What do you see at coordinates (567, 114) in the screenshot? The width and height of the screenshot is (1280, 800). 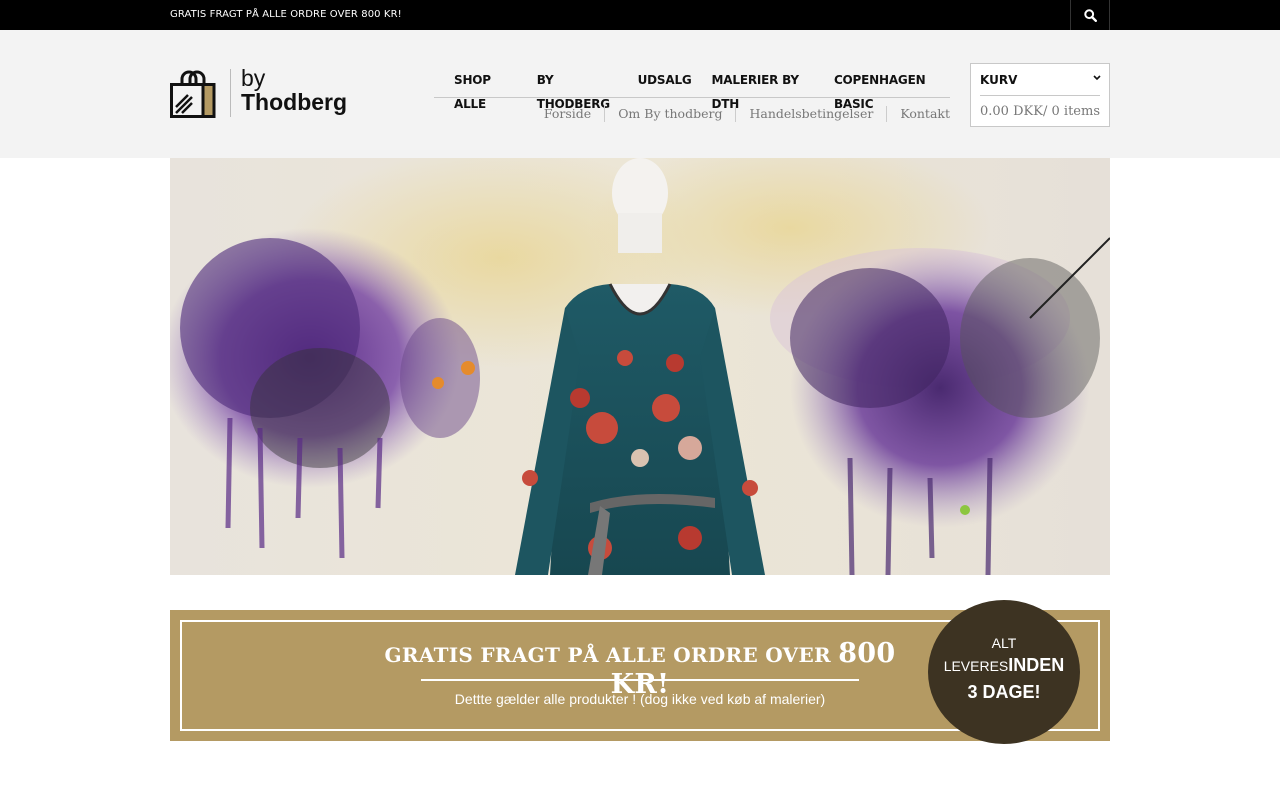 I see `subnav-forside: Forside` at bounding box center [567, 114].